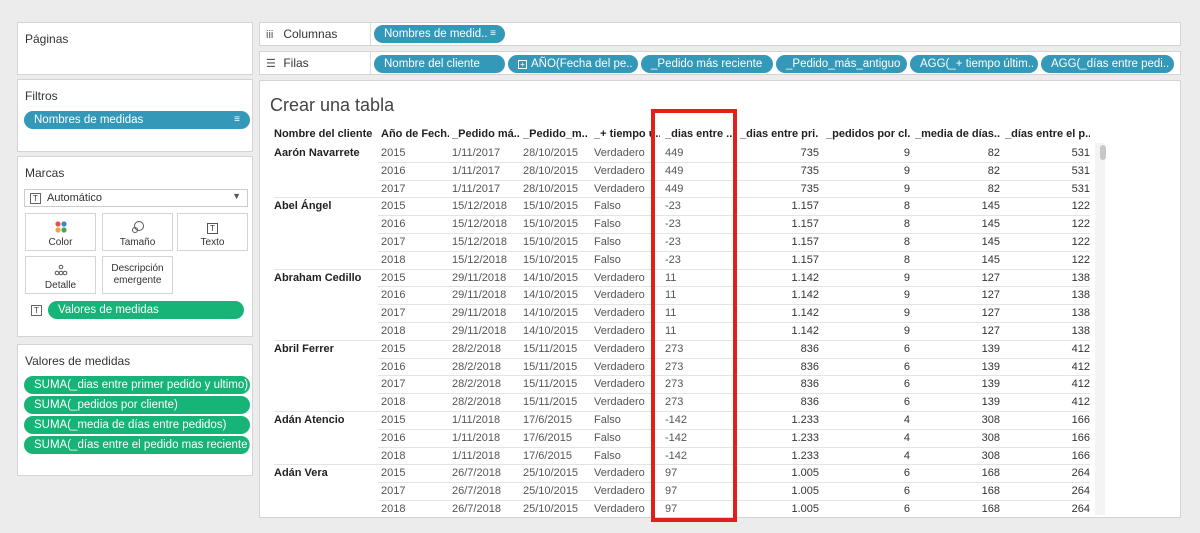  What do you see at coordinates (582, 64) in the screenshot?
I see `rows-pill-label: AÑO(Fecha del pe..` at bounding box center [582, 64].